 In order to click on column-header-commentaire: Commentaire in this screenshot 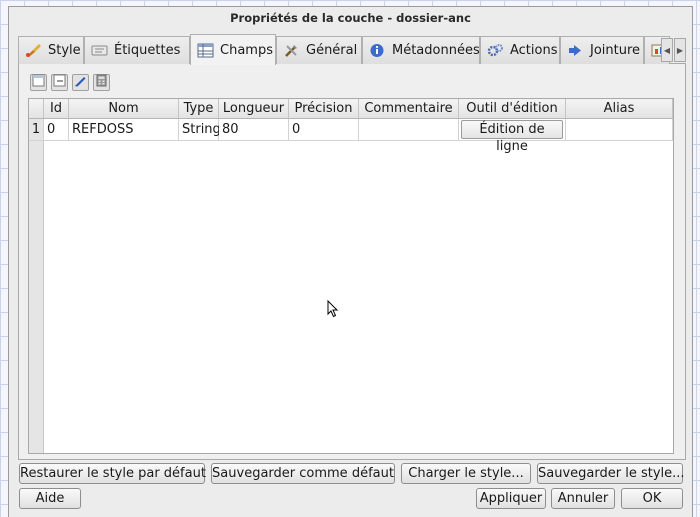, I will do `click(409, 109)`.